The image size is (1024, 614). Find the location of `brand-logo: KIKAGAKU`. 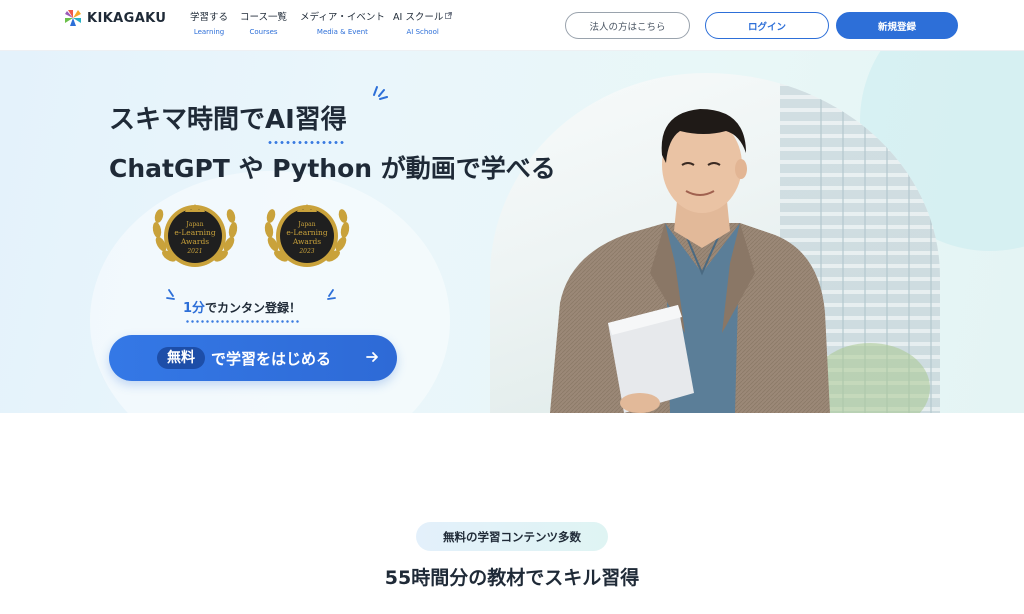

brand-logo: KIKAGAKU is located at coordinates (115, 18).